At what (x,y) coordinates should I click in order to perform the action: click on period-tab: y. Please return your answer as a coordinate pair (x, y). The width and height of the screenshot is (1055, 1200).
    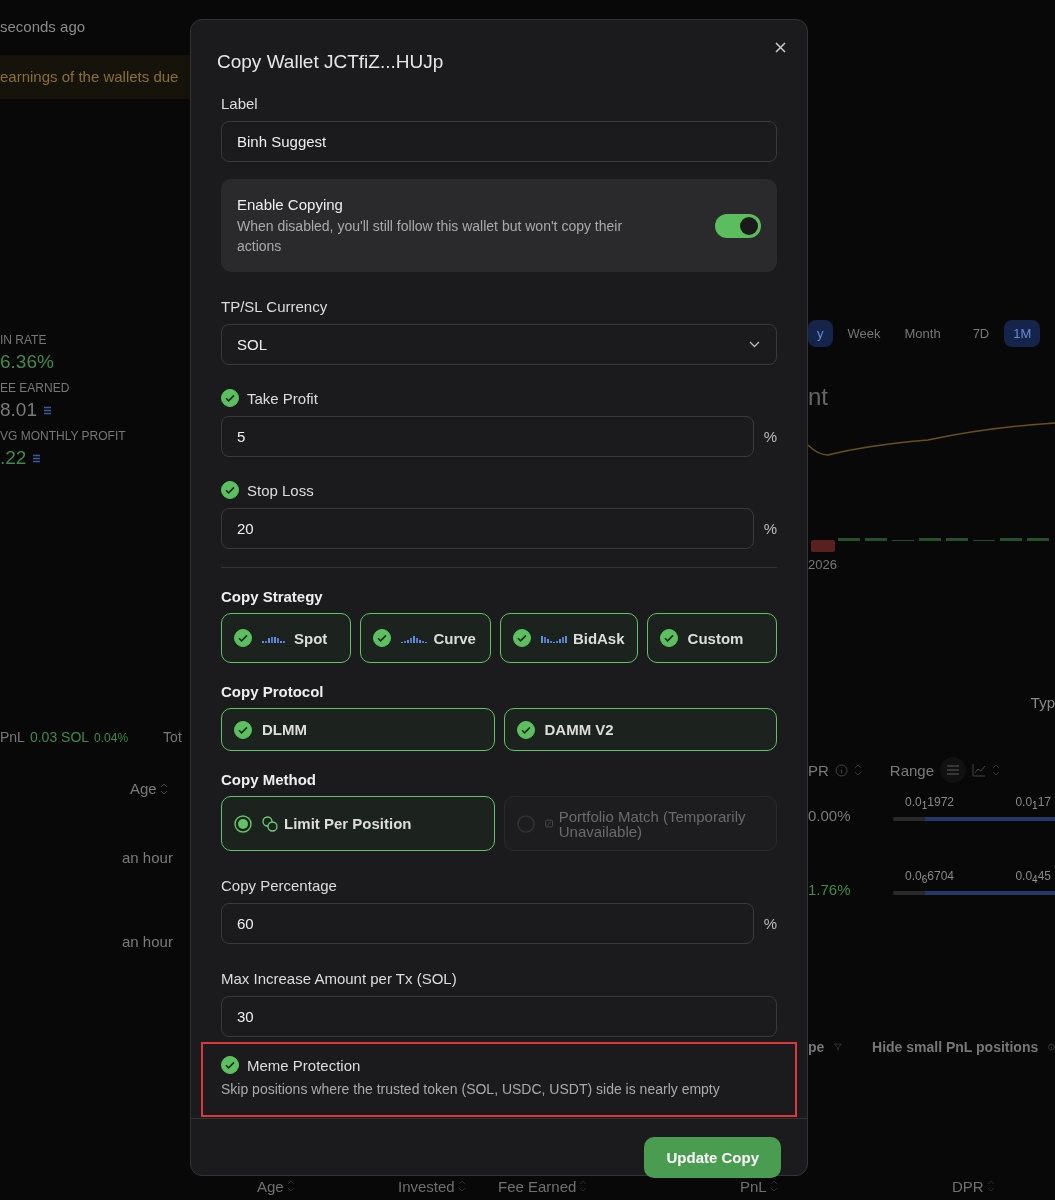
    Looking at the image, I should click on (820, 333).